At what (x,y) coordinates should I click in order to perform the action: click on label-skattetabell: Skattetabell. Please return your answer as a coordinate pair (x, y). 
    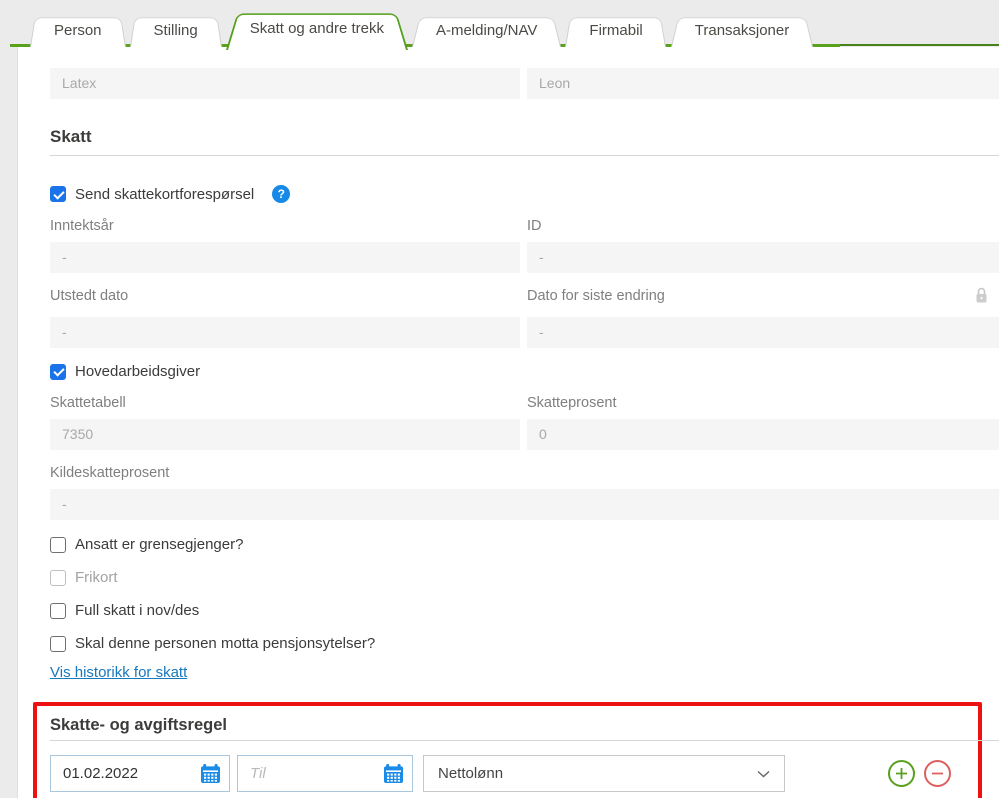
    Looking at the image, I should click on (88, 403).